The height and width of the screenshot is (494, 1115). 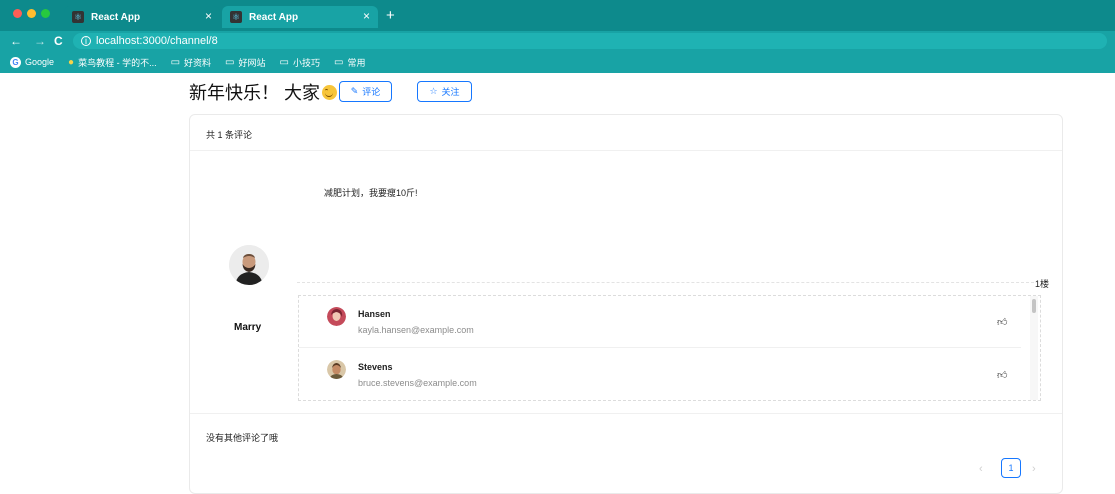 I want to click on browser-tab-1: ⚛ React App ×, so click(x=142, y=17).